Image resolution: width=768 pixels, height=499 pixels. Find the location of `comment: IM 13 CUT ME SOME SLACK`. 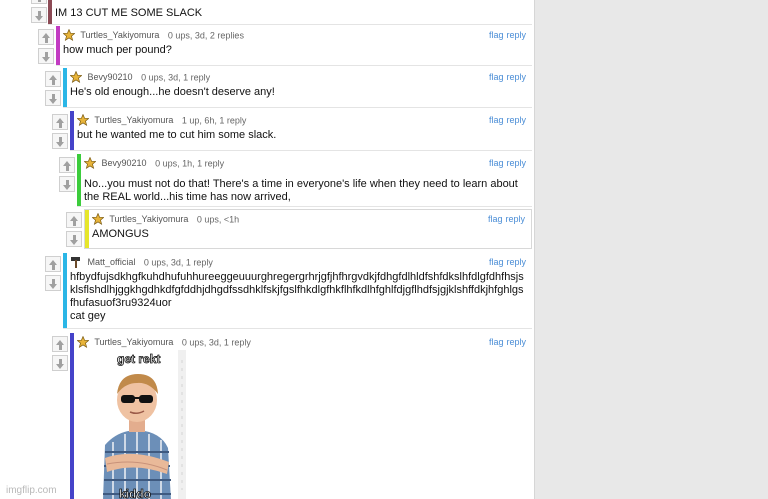

comment: IM 13 CUT ME SOME SLACK is located at coordinates (267, 13).